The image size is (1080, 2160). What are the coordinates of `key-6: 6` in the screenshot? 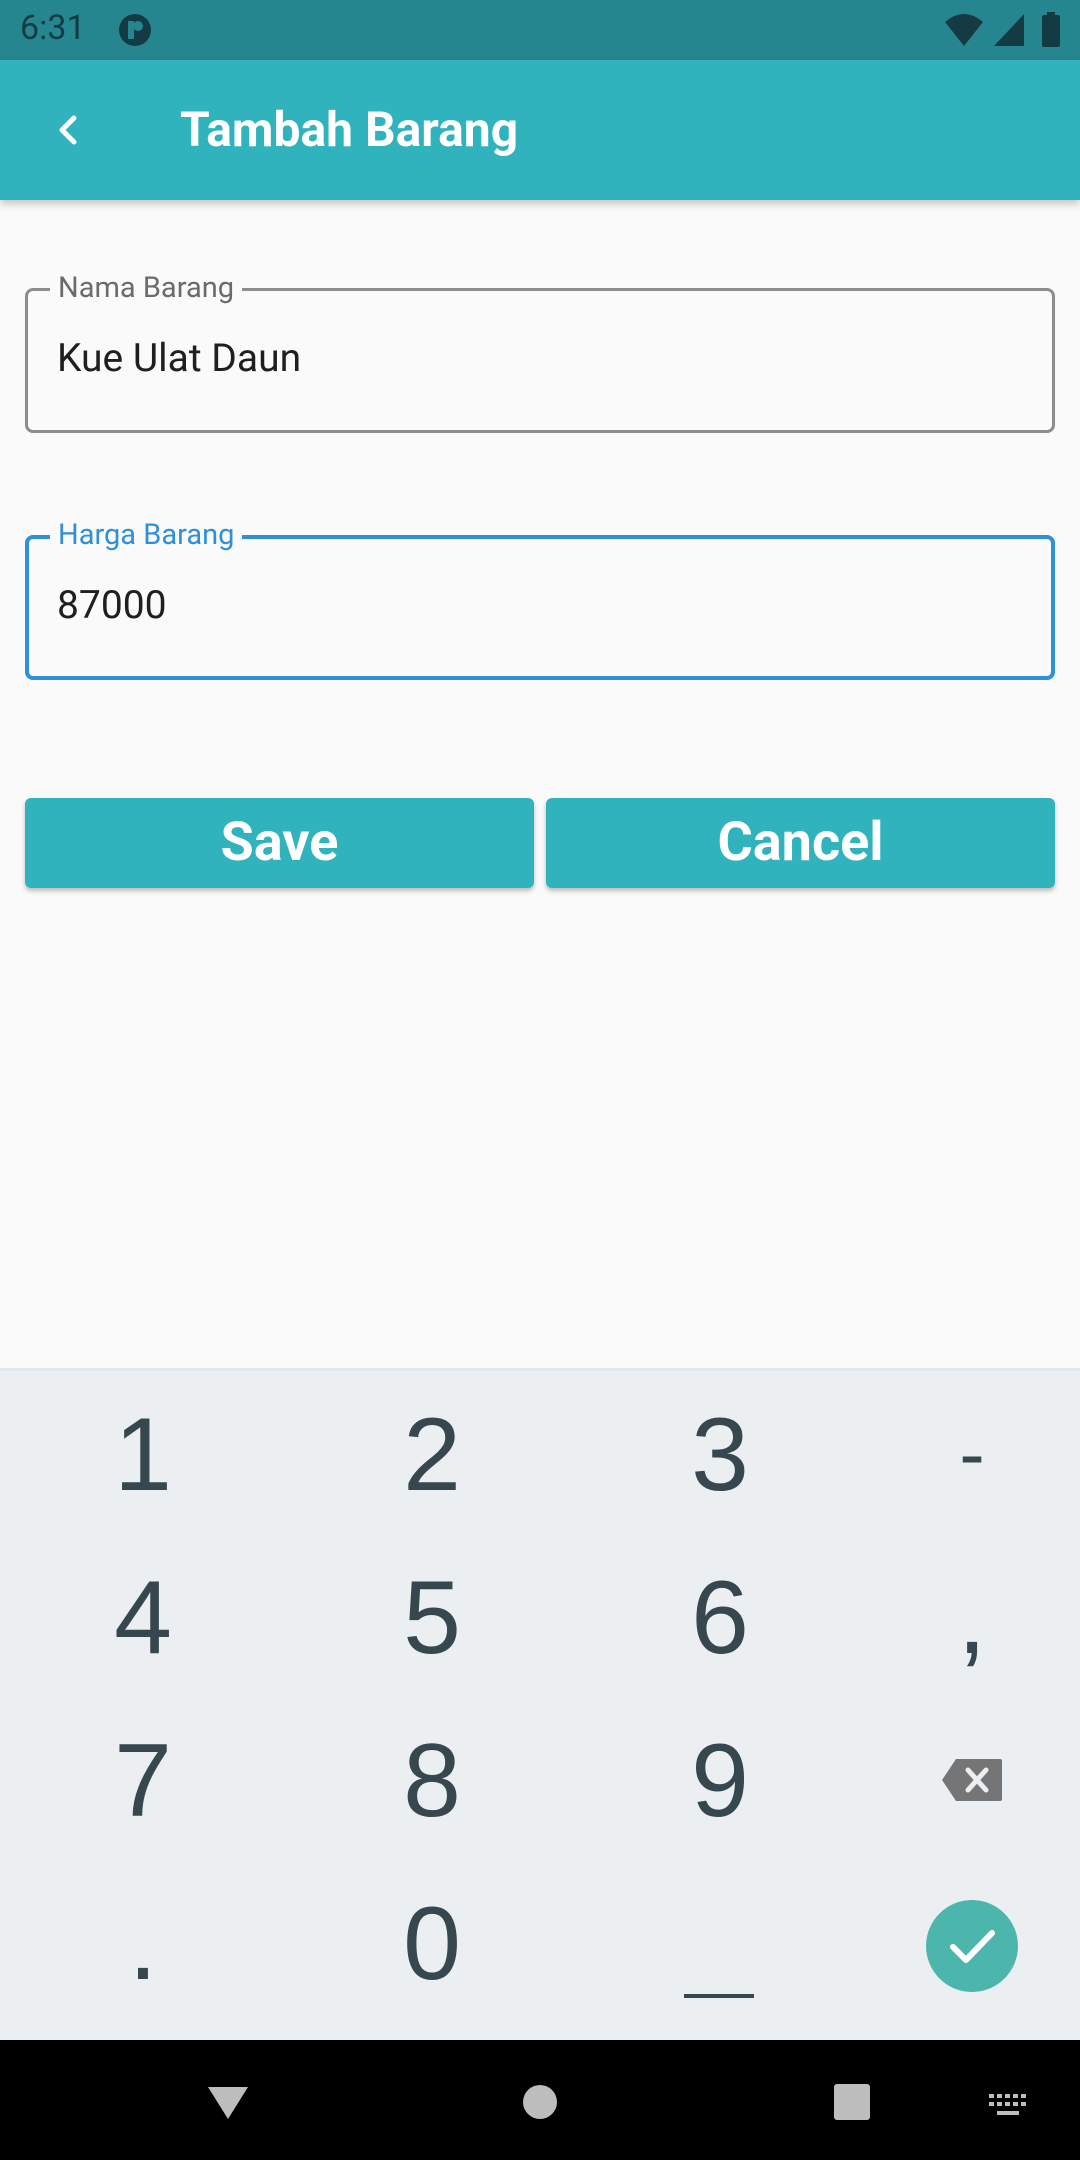 It's located at (720, 1618).